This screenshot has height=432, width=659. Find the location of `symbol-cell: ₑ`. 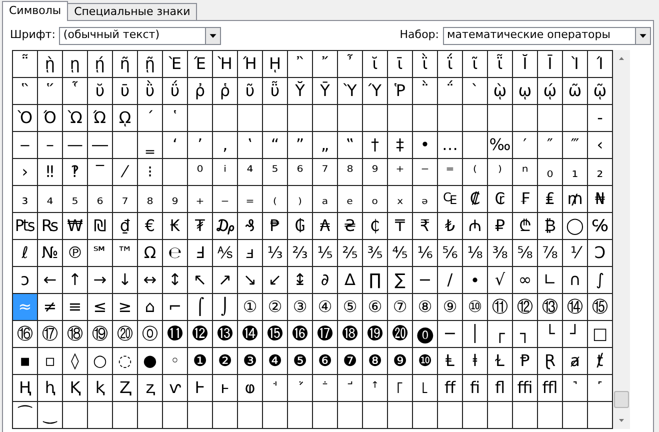

symbol-cell: ₑ is located at coordinates (350, 199).